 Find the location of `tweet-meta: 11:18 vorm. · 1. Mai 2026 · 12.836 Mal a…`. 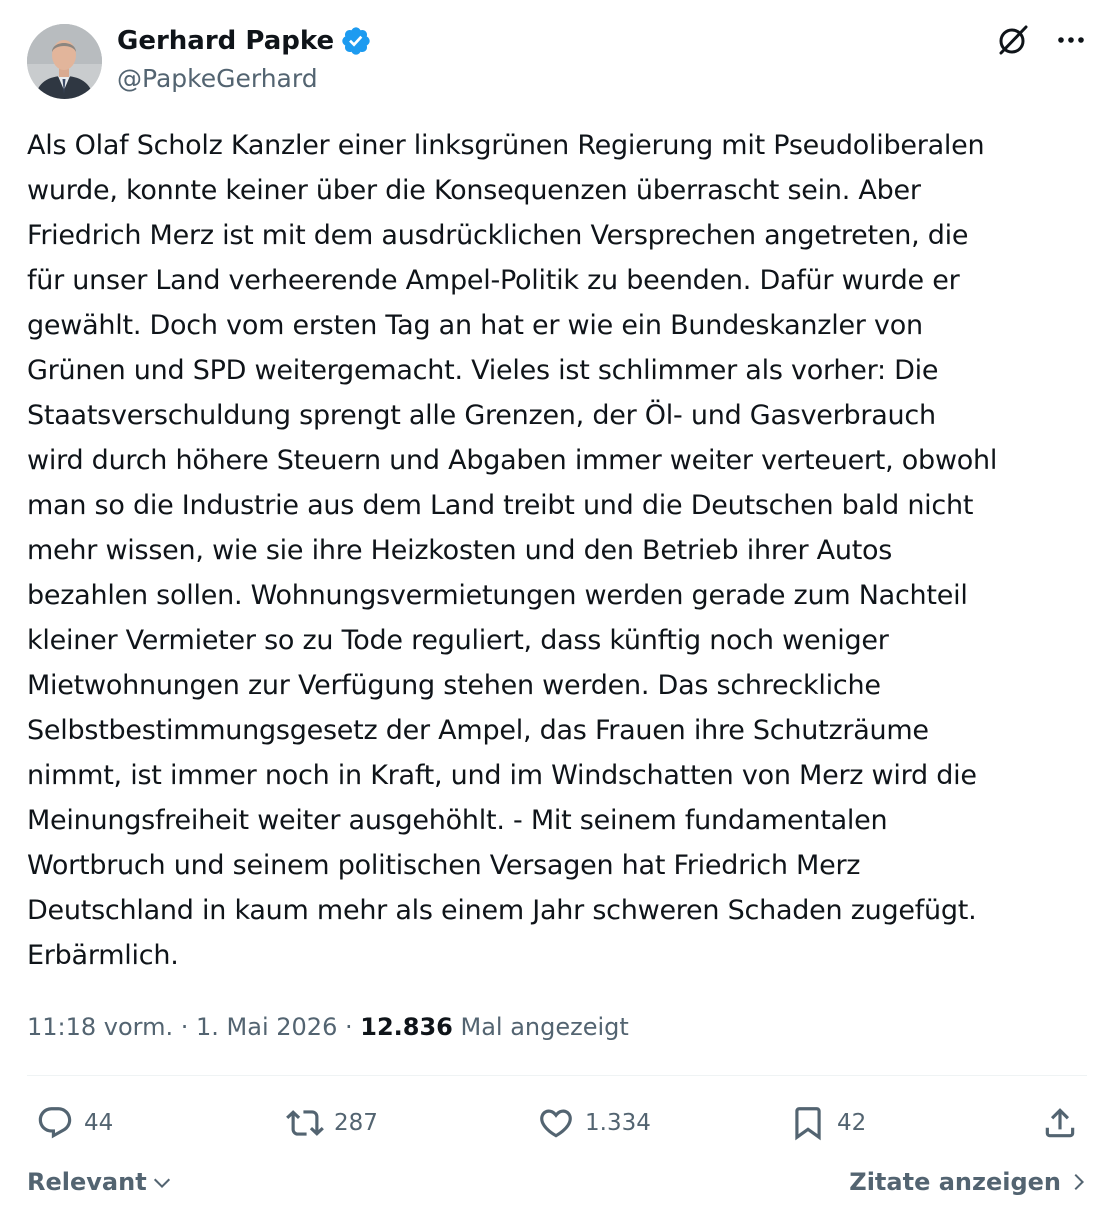

tweet-meta: 11:18 vorm. · 1. Mai 2026 · 12.836 Mal a… is located at coordinates (328, 1027).